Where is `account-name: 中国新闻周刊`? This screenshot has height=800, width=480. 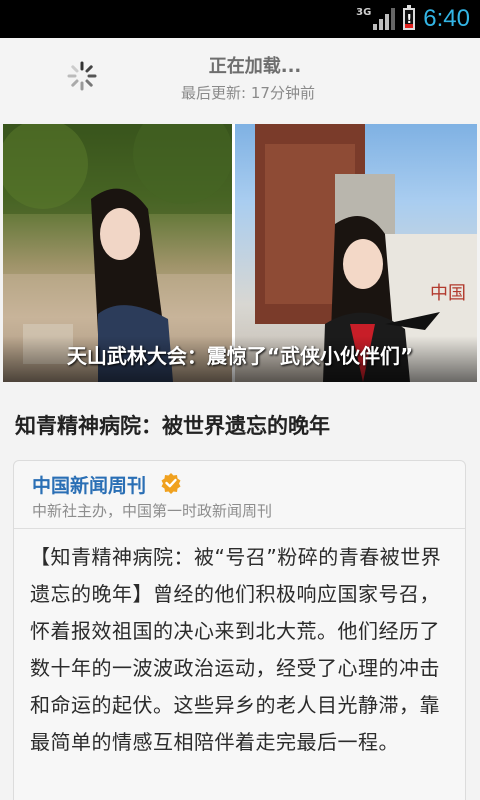
account-name: 中国新闻周刊 is located at coordinates (89, 484).